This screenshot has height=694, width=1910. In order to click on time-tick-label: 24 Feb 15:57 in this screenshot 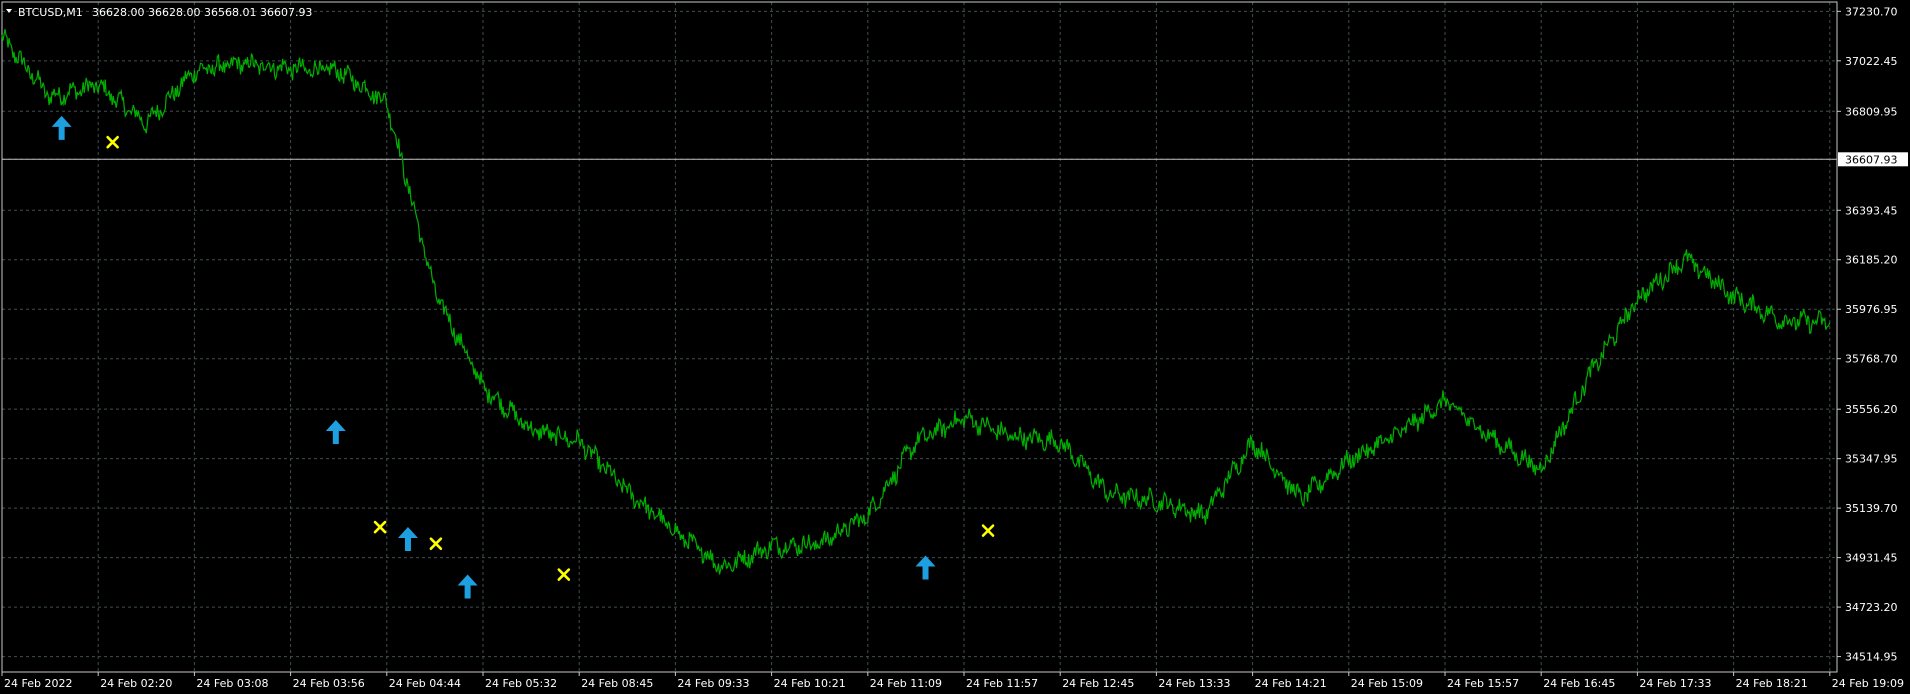, I will do `click(1483, 683)`.